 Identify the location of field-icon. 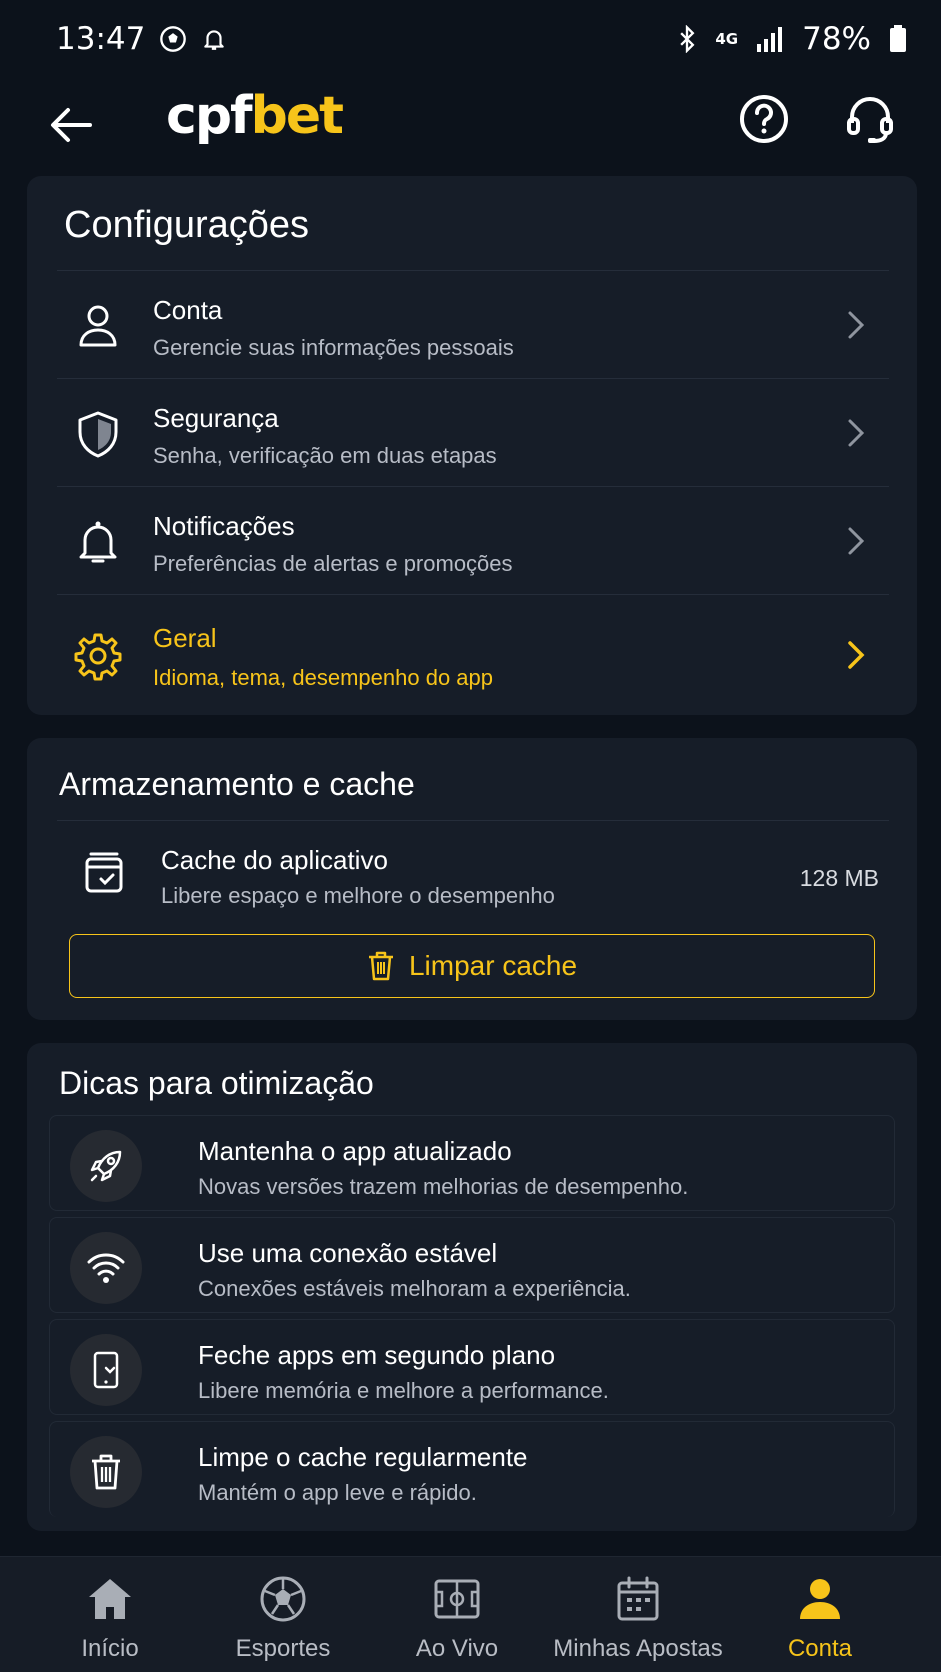
(457, 1599).